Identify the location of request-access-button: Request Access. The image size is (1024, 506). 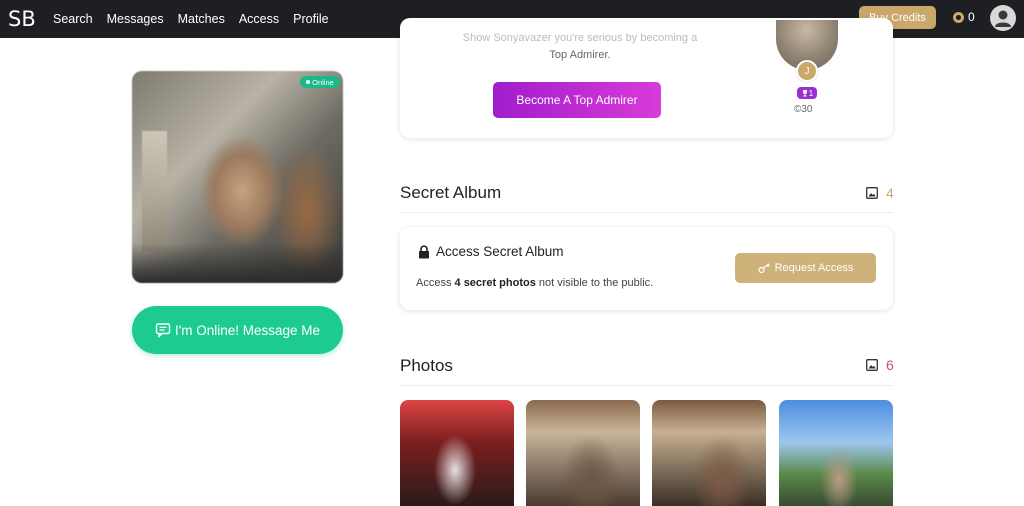
(805, 268).